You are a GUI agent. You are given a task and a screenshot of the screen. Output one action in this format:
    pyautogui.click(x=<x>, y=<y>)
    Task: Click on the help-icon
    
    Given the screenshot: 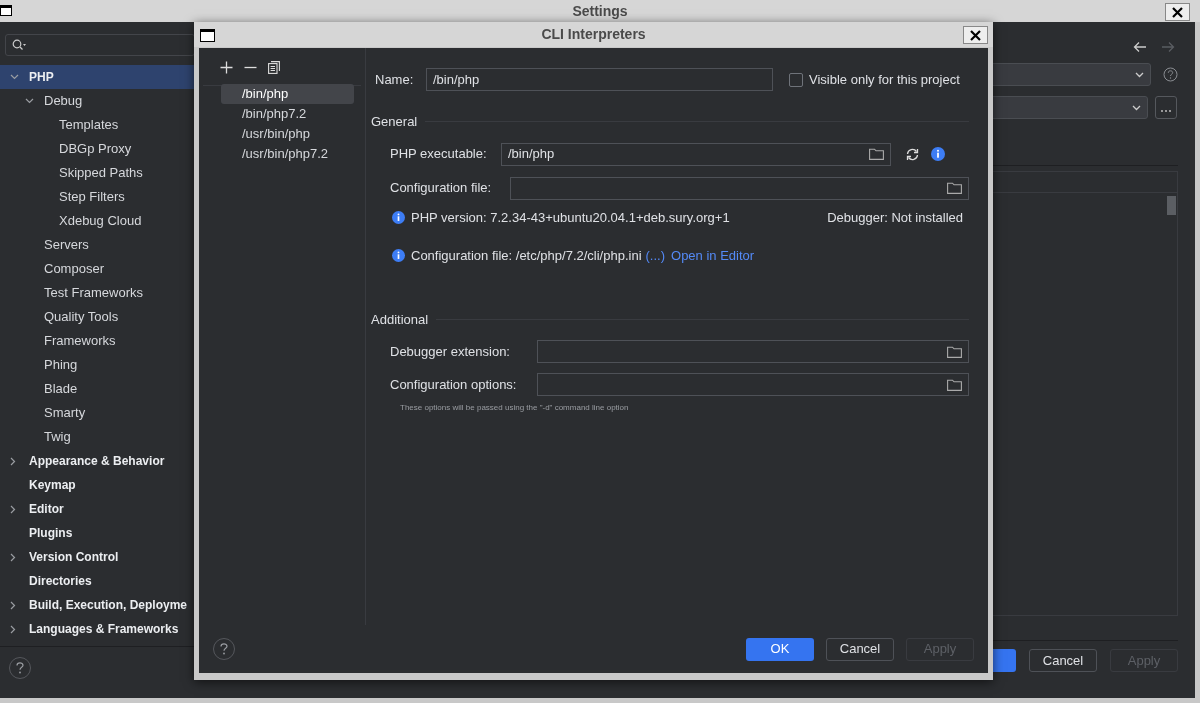 What is the action you would take?
    pyautogui.click(x=1170, y=74)
    